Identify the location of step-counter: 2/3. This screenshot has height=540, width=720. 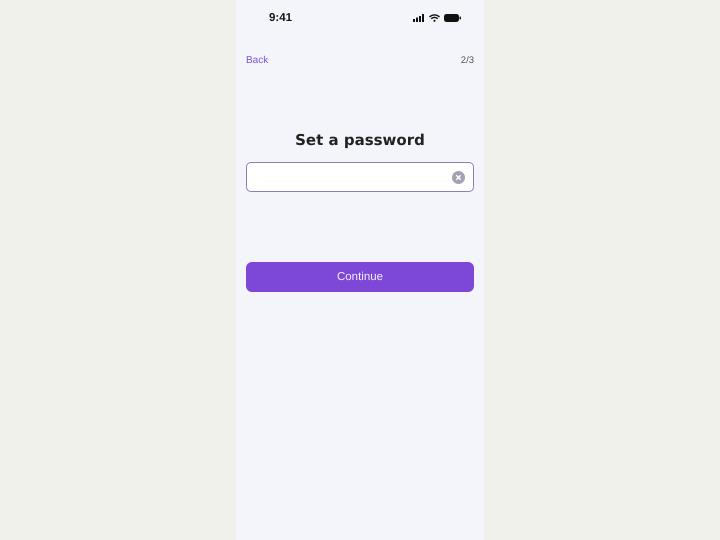
(467, 60).